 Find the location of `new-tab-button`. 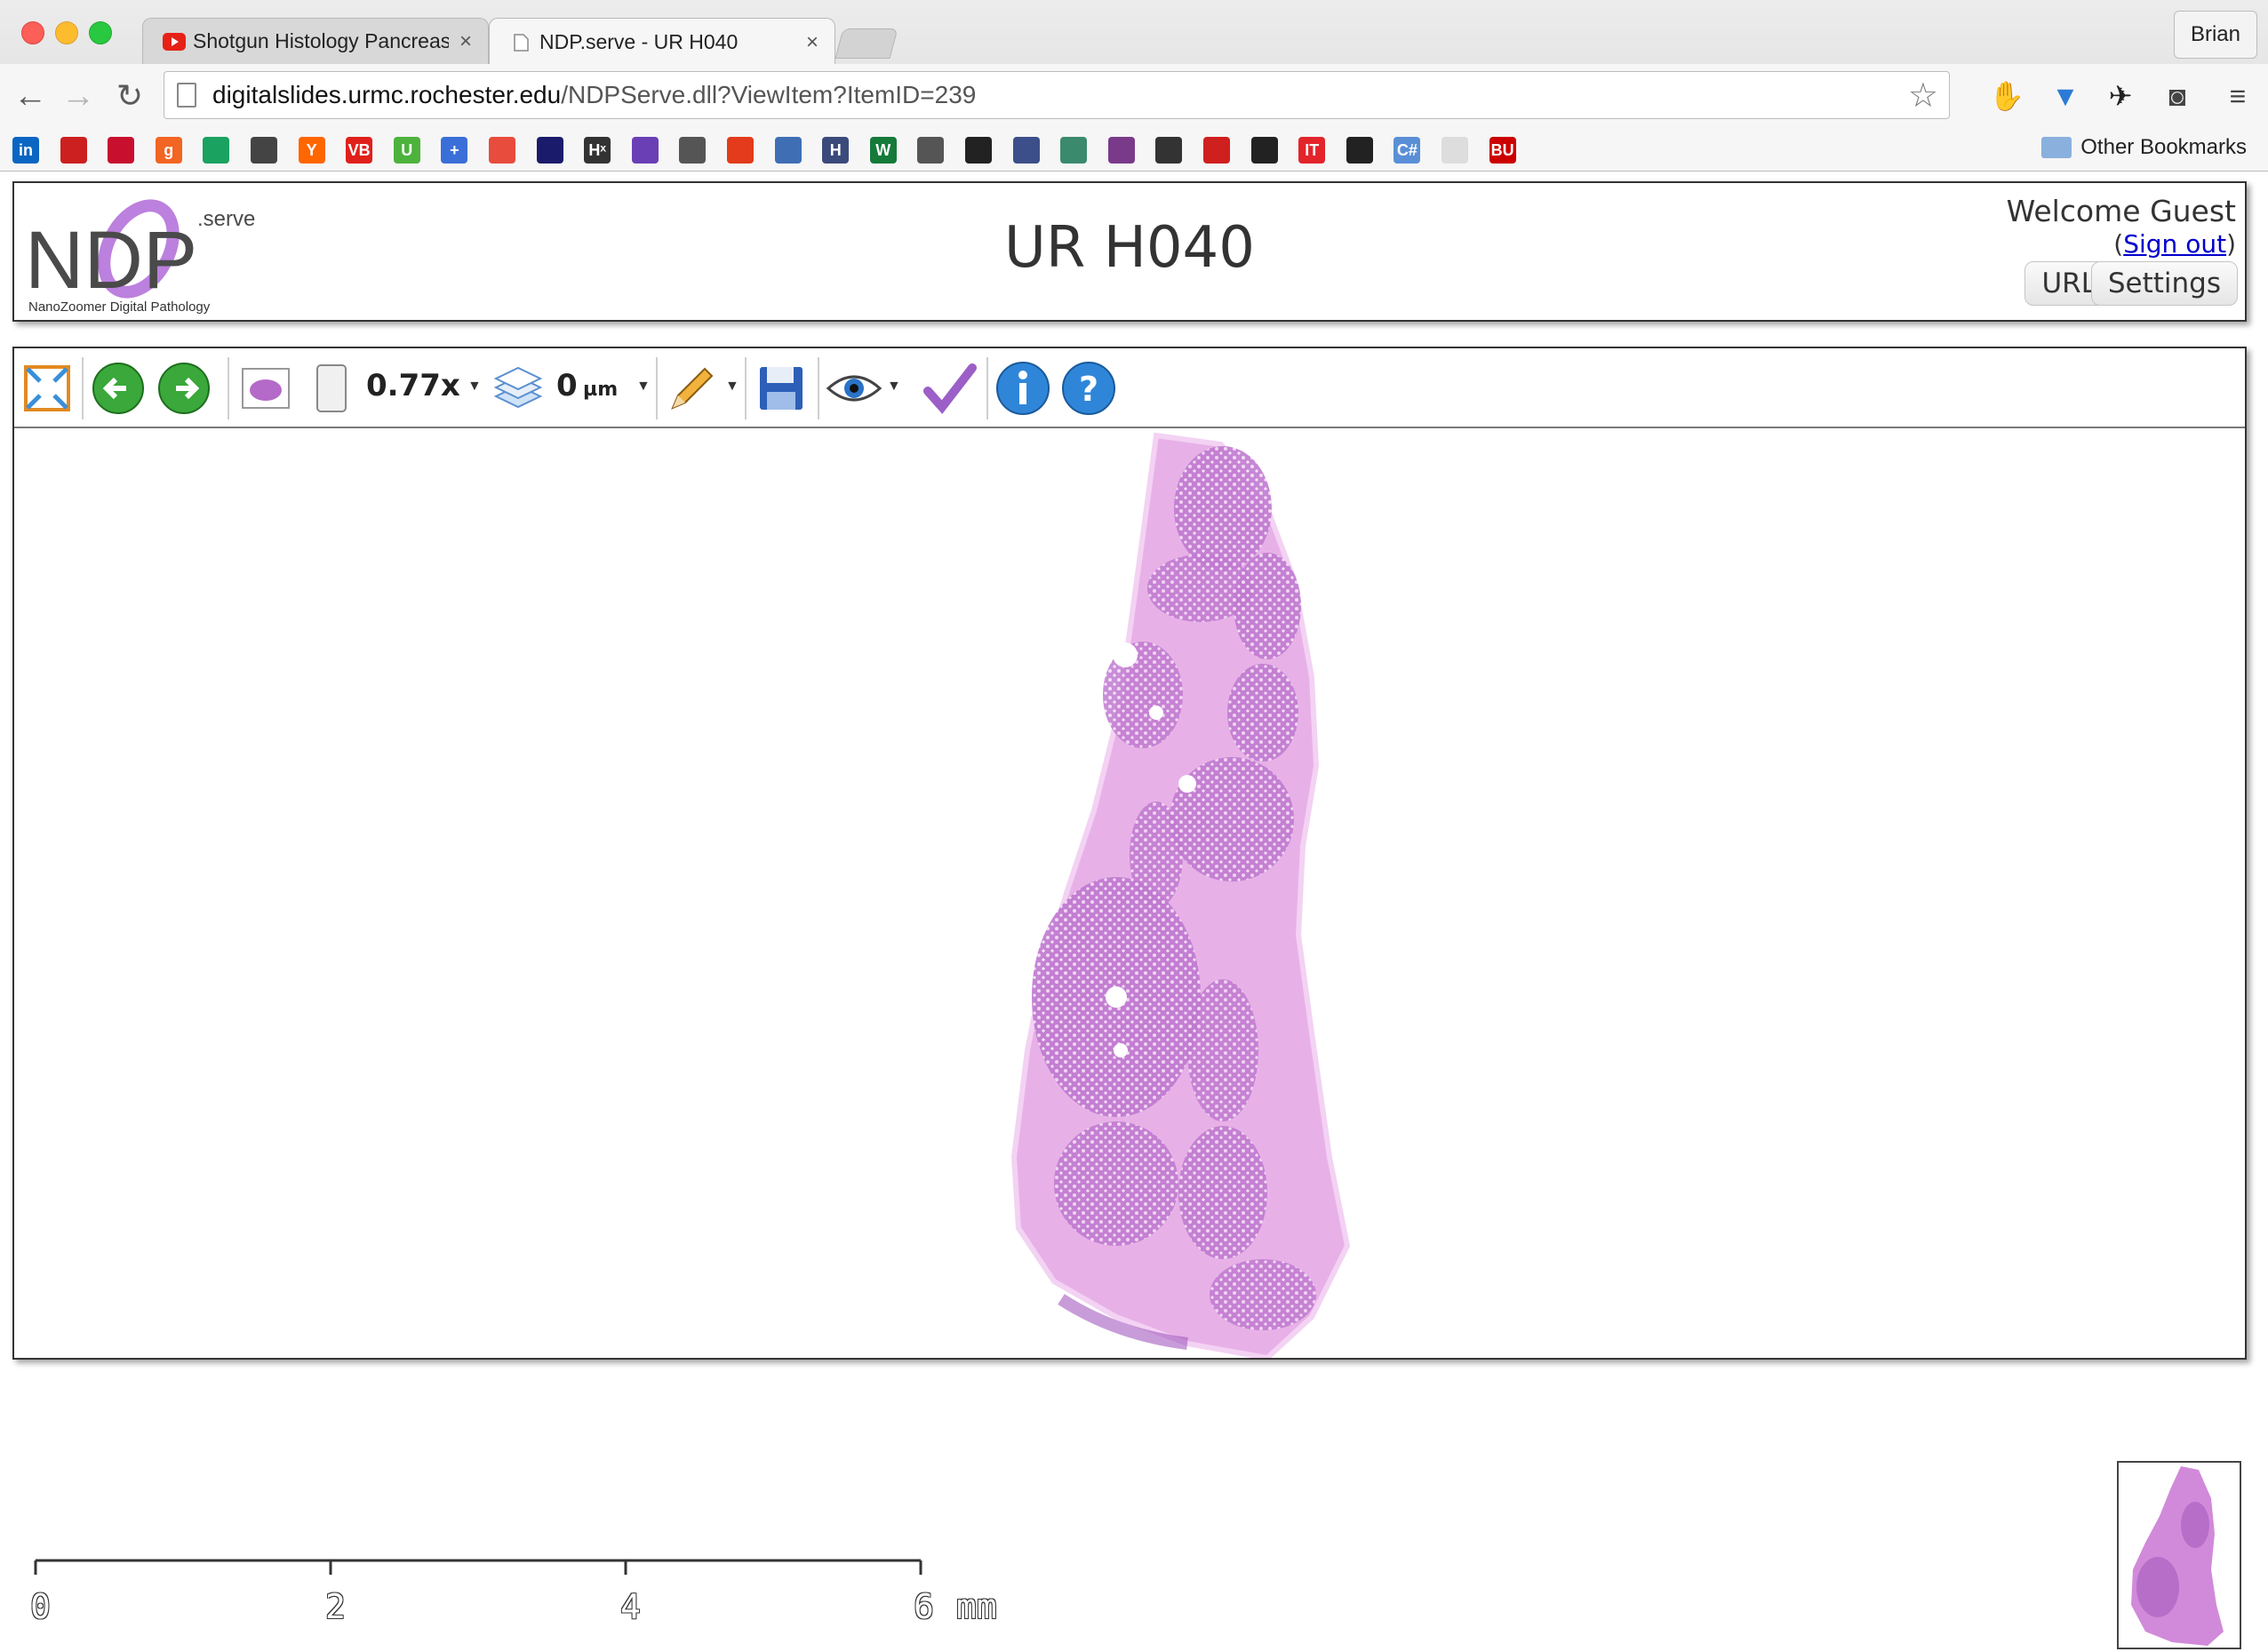

new-tab-button is located at coordinates (866, 43).